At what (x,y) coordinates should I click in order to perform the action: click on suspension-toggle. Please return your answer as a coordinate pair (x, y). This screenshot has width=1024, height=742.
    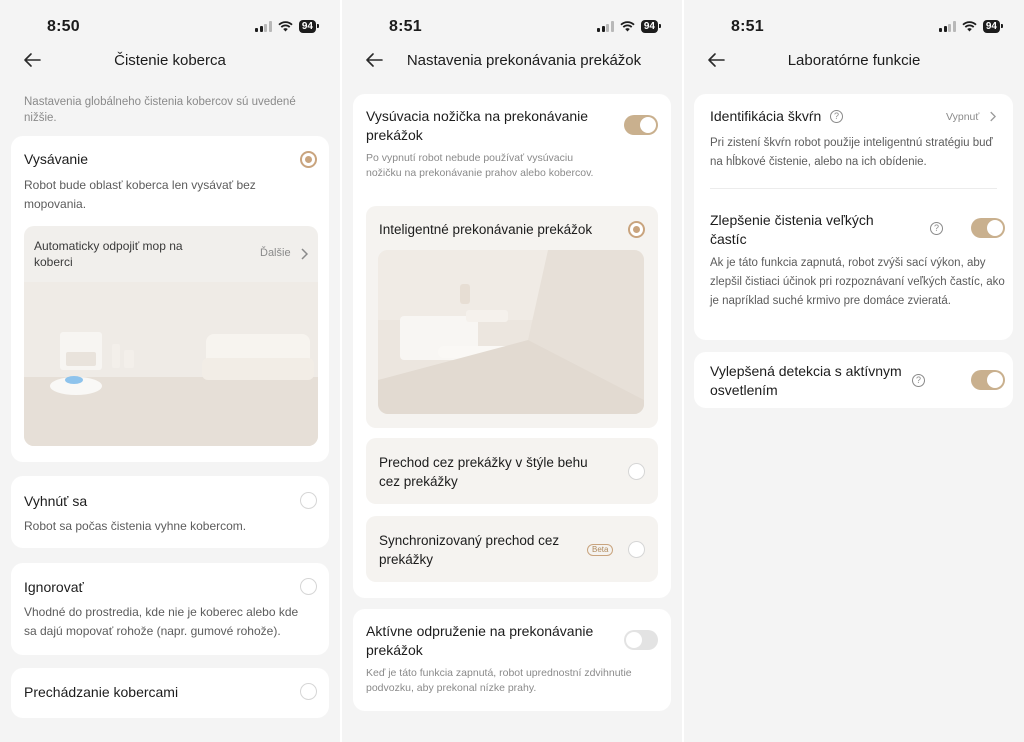
    Looking at the image, I should click on (641, 640).